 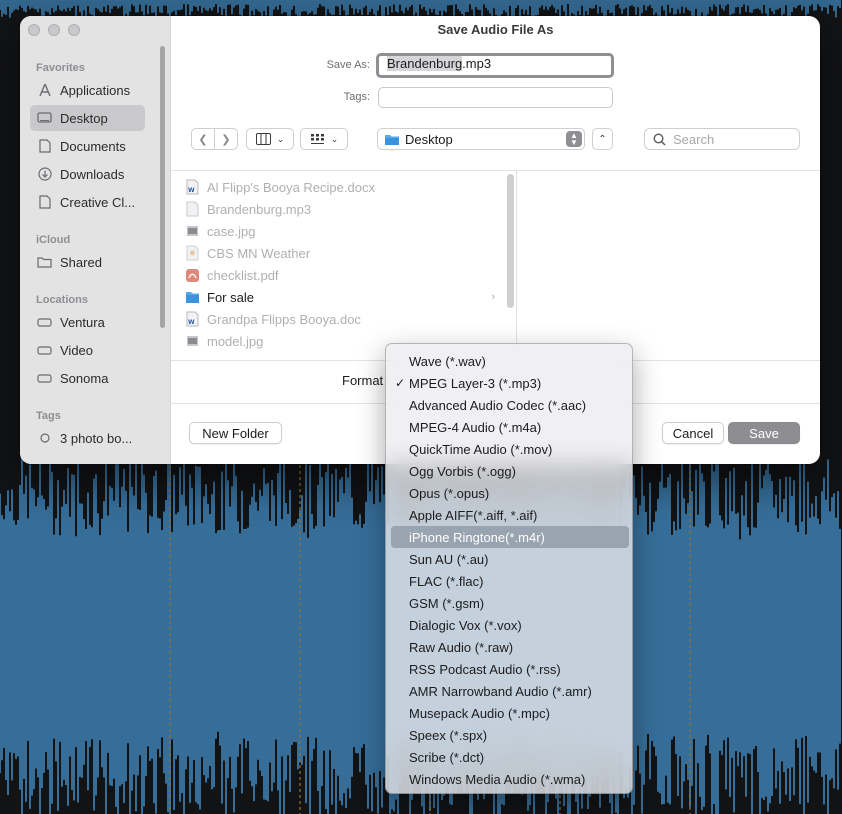 I want to click on document-icon, so click(x=44, y=202).